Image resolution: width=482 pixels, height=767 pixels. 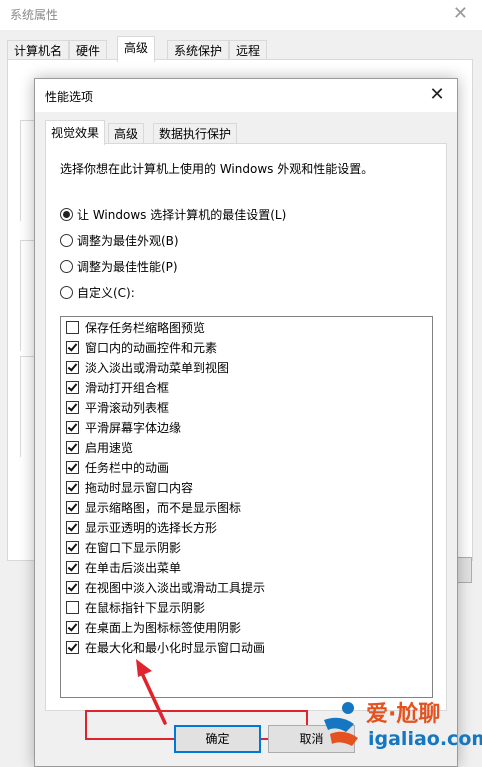 I want to click on list-item-label: 启用速览, so click(x=109, y=448).